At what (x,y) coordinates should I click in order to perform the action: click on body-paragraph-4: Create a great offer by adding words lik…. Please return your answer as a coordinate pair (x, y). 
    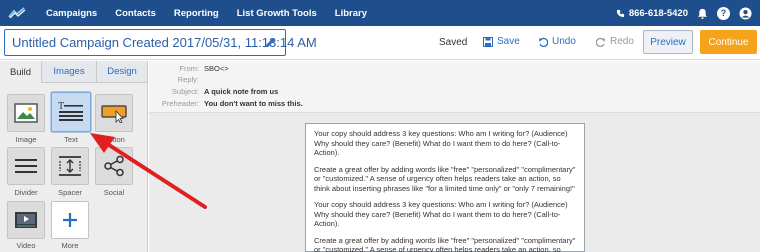
    Looking at the image, I should click on (445, 243).